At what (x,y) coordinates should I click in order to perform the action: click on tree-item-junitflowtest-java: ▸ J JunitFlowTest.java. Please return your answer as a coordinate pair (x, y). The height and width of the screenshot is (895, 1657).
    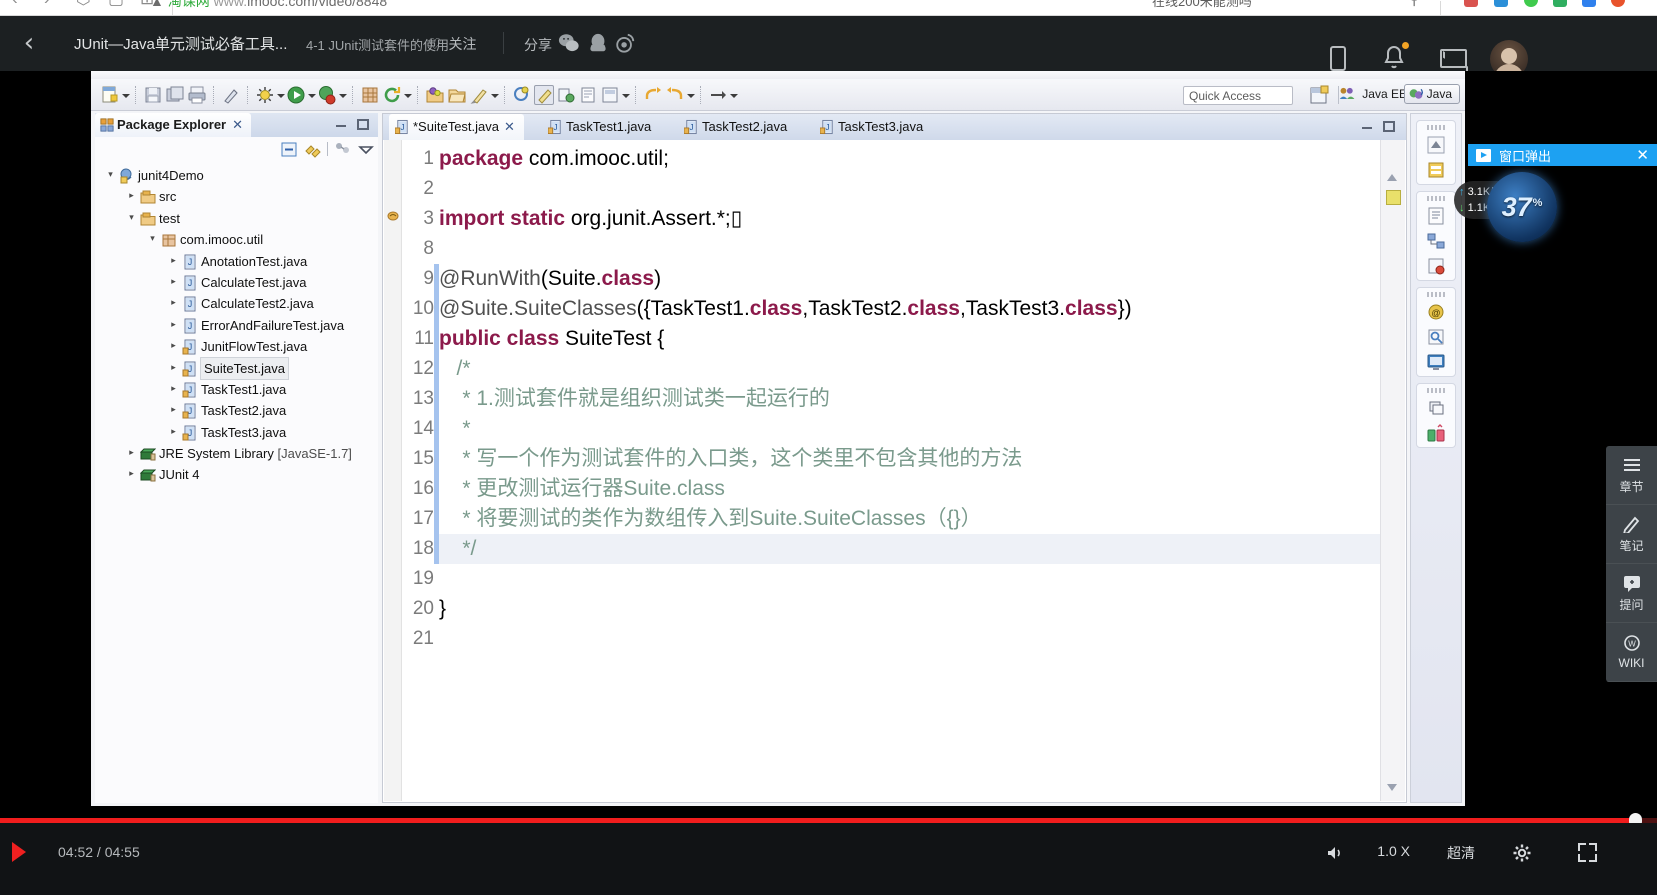
    Looking at the image, I should click on (236, 346).